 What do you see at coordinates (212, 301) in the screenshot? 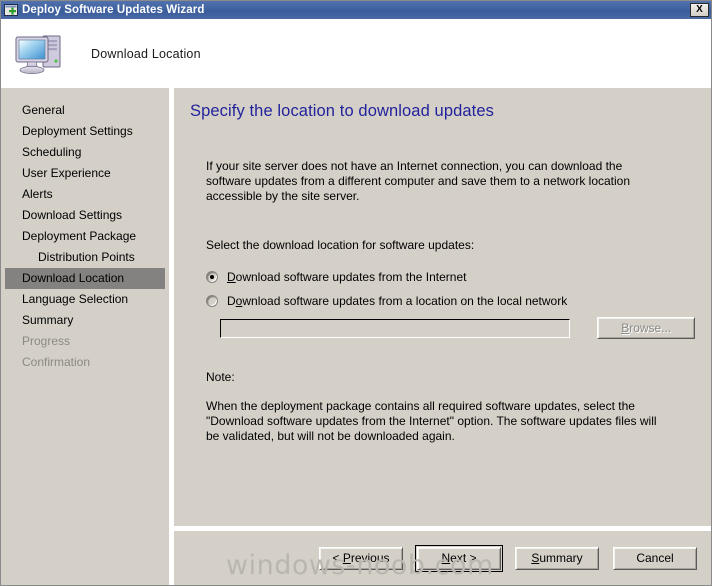
I see `radio-download-from-local-network` at bounding box center [212, 301].